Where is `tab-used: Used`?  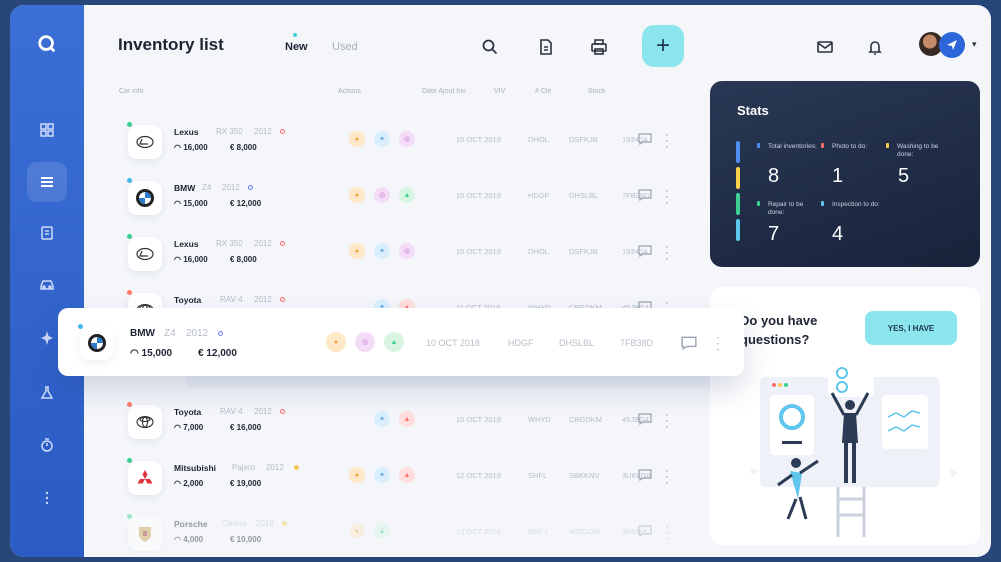
tab-used: Used is located at coordinates (345, 47).